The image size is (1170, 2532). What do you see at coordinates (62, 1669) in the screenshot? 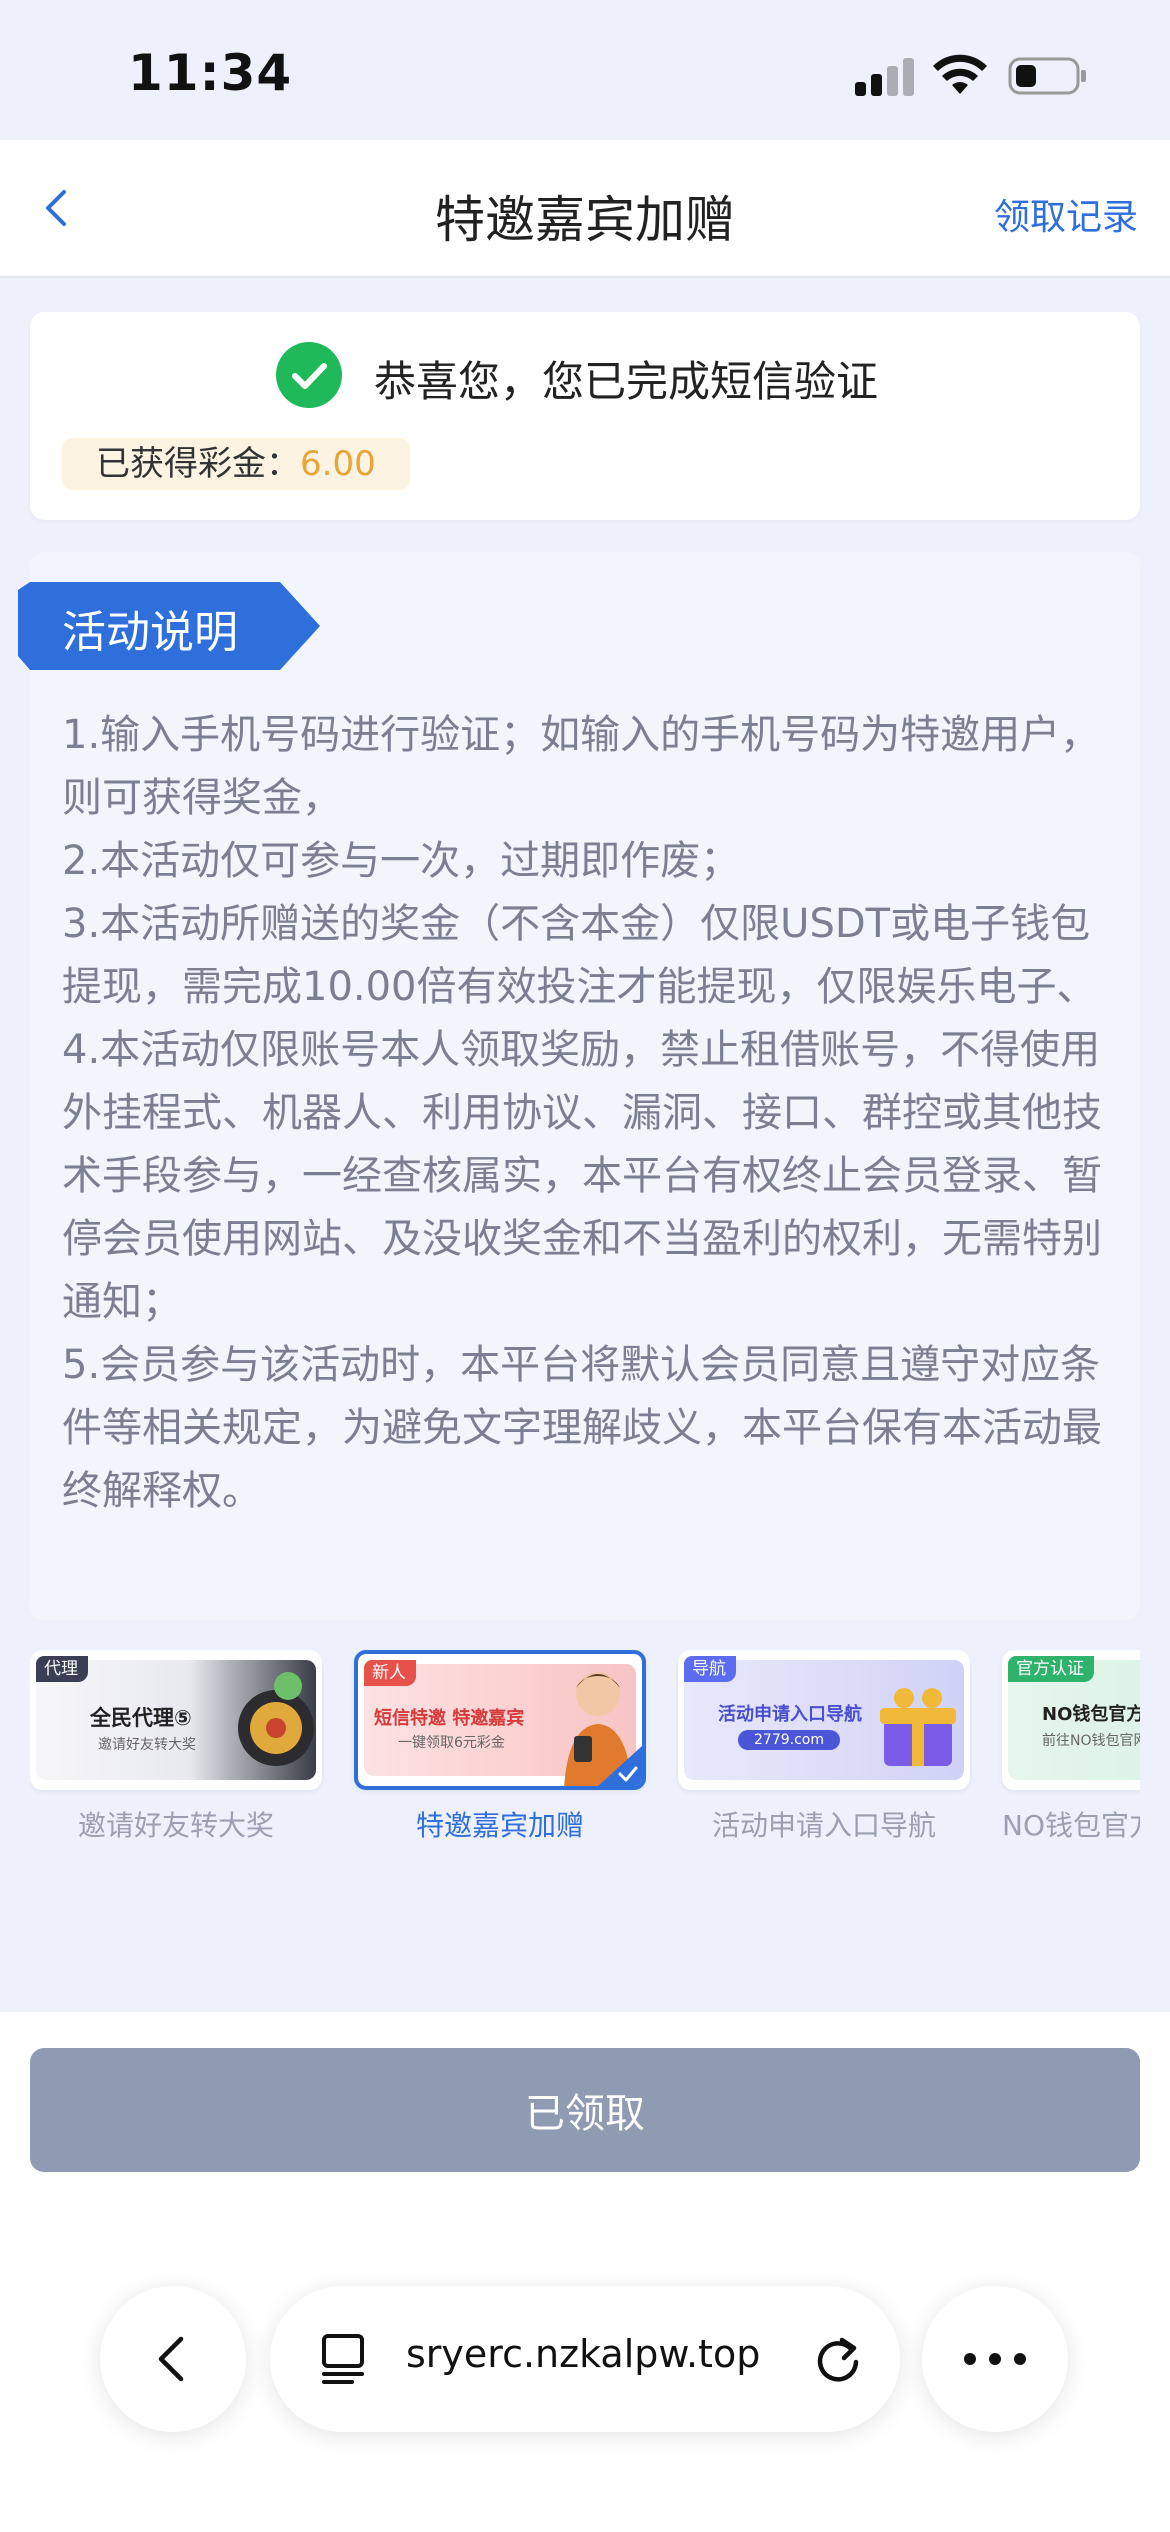
I see `promo-badge-agent: 代理` at bounding box center [62, 1669].